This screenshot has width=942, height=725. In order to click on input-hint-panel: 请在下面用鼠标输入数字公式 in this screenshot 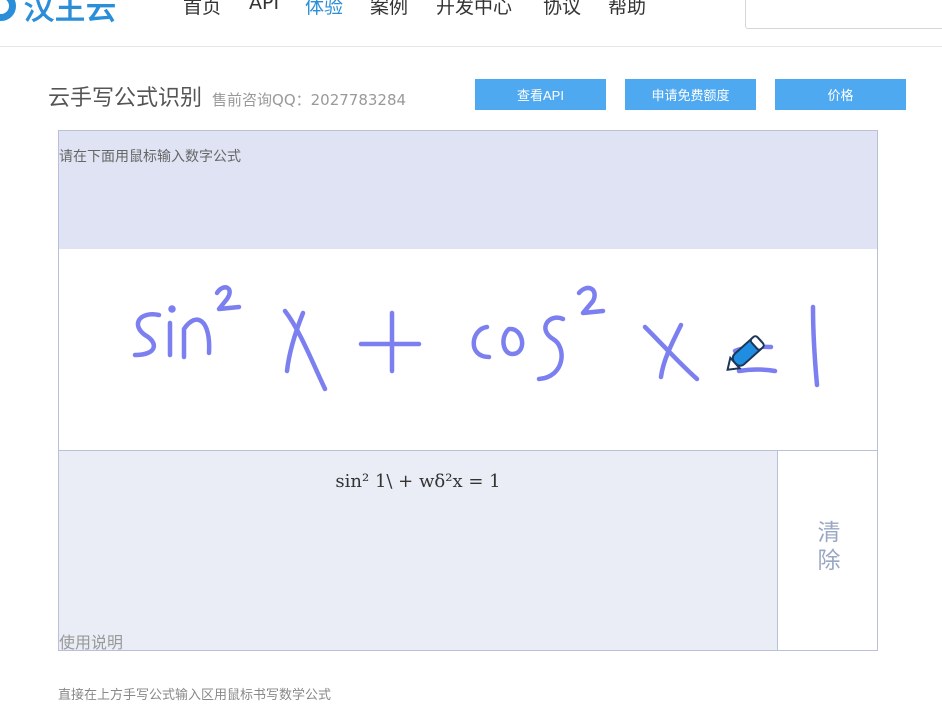, I will do `click(468, 190)`.